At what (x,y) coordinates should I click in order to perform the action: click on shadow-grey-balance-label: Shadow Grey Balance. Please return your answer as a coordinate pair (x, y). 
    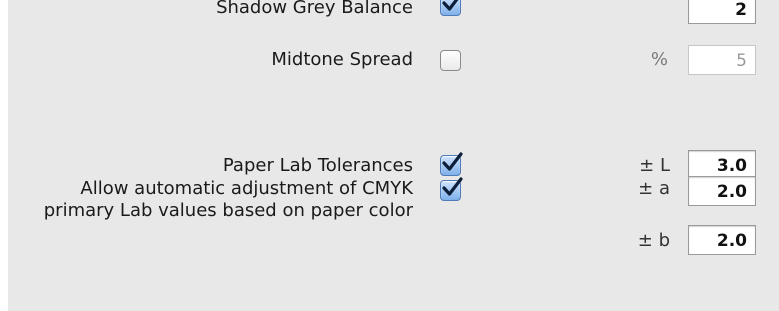
    Looking at the image, I should click on (314, 9).